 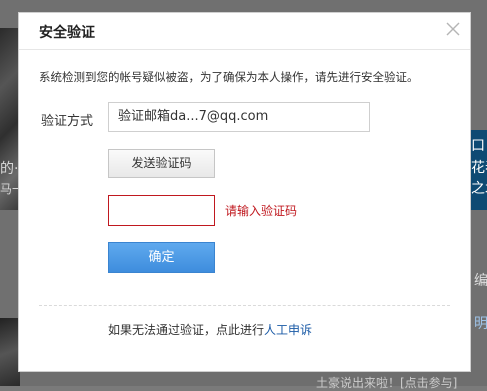 What do you see at coordinates (244, 305) in the screenshot?
I see `divider` at bounding box center [244, 305].